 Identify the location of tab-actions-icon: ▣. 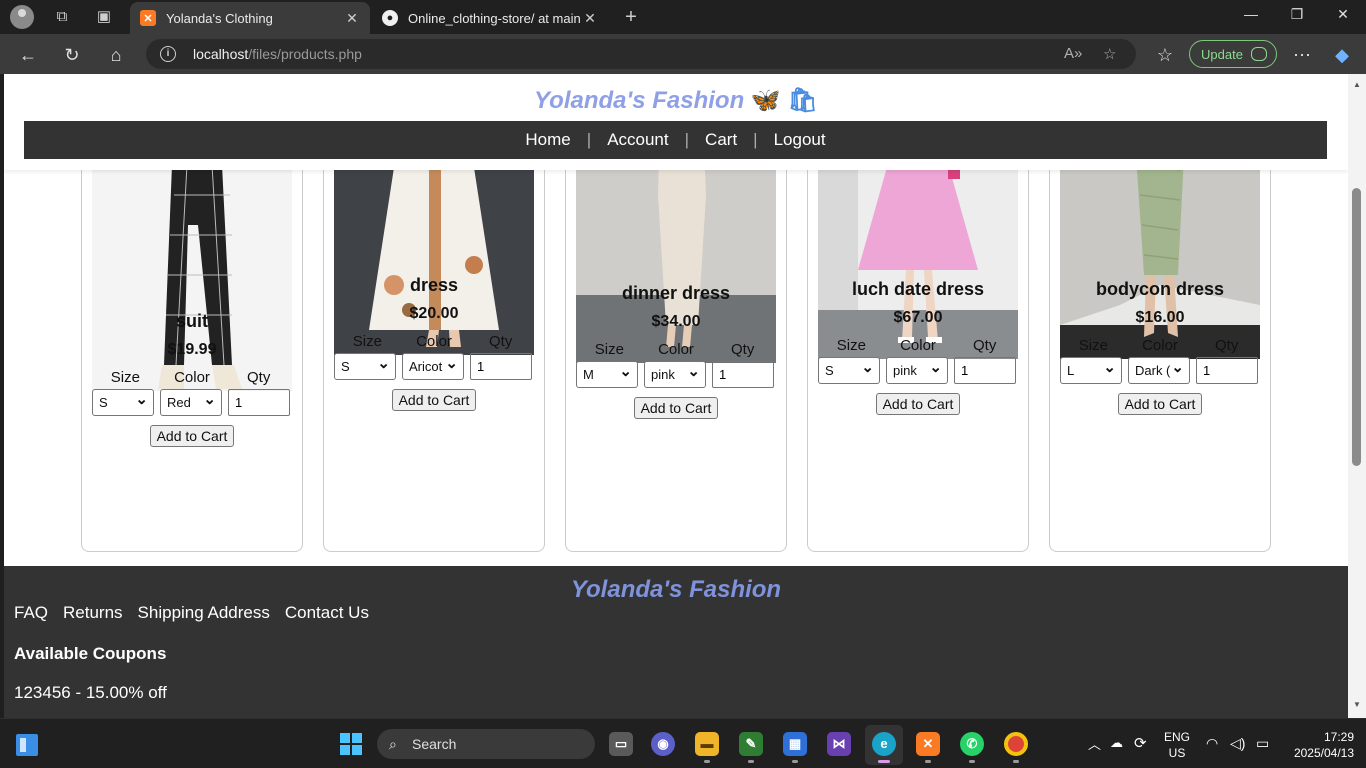
(104, 17).